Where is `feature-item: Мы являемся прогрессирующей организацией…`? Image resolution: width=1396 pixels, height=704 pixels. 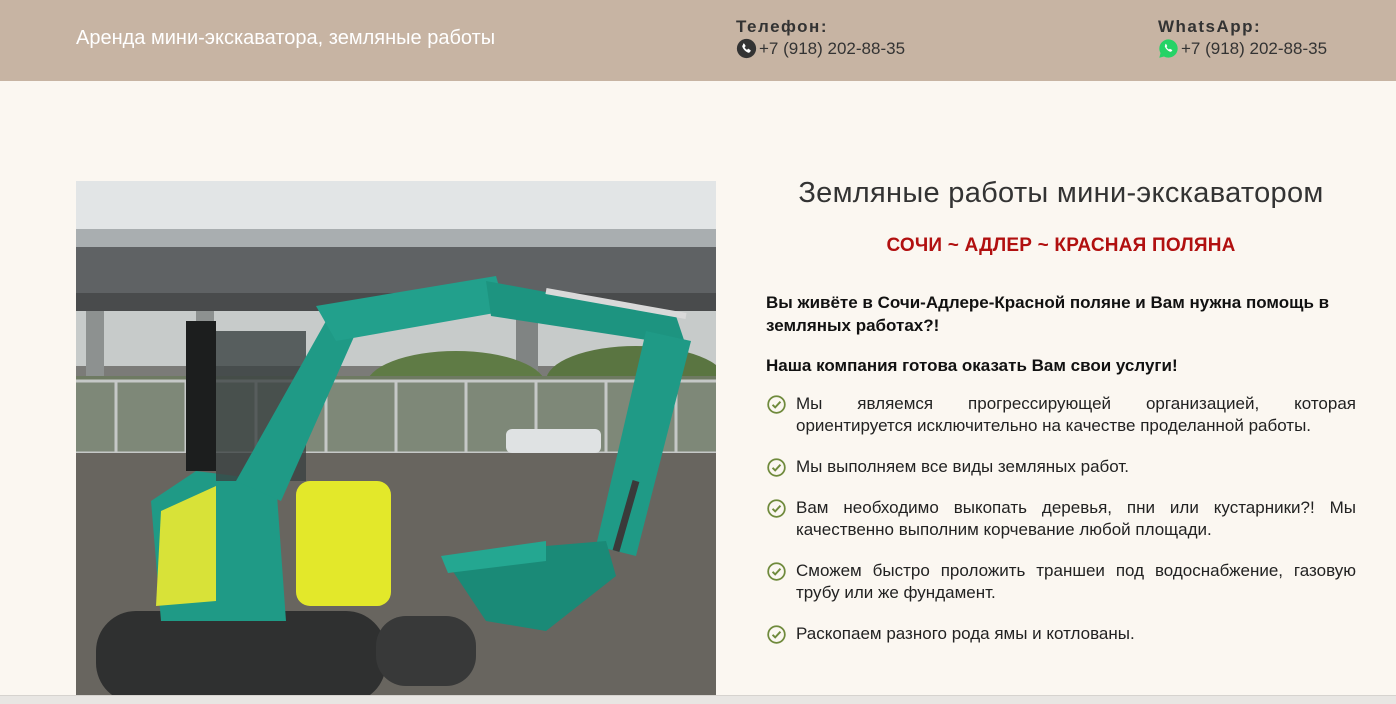 feature-item: Мы являемся прогрессирующей организацией… is located at coordinates (1061, 415).